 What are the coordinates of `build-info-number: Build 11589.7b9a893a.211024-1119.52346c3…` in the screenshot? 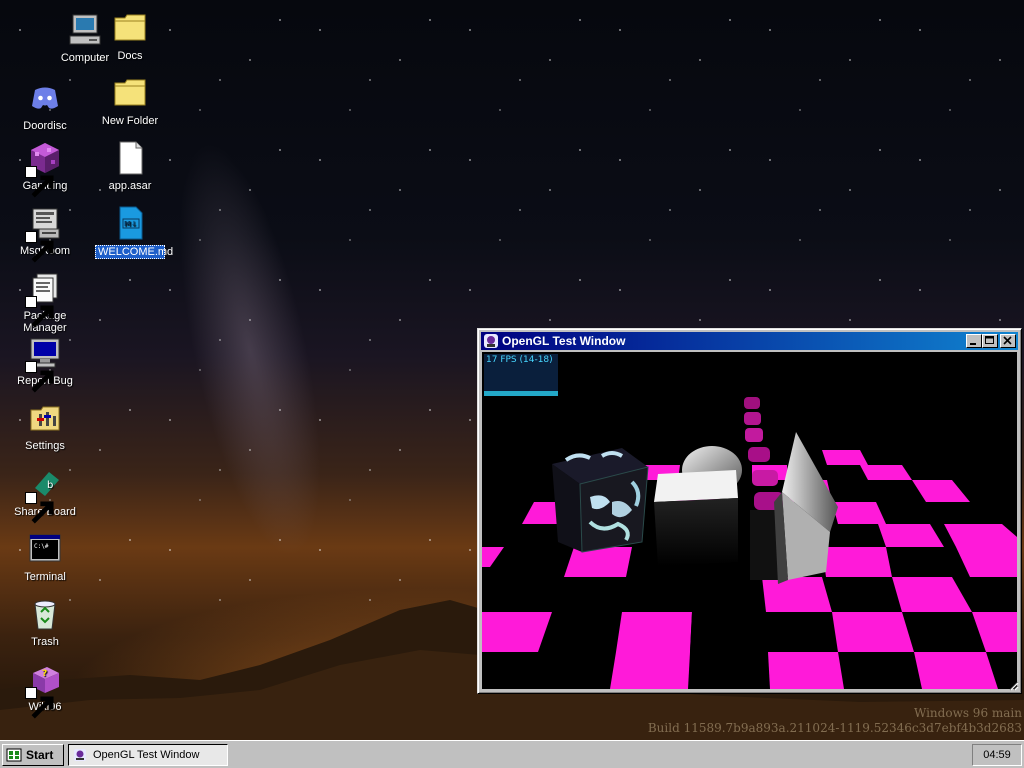 It's located at (834, 728).